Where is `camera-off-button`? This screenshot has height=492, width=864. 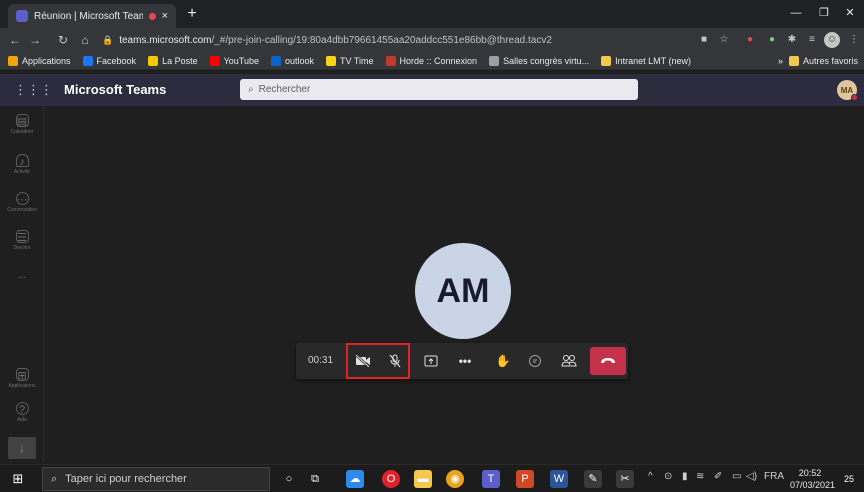
camera-off-button is located at coordinates (363, 361).